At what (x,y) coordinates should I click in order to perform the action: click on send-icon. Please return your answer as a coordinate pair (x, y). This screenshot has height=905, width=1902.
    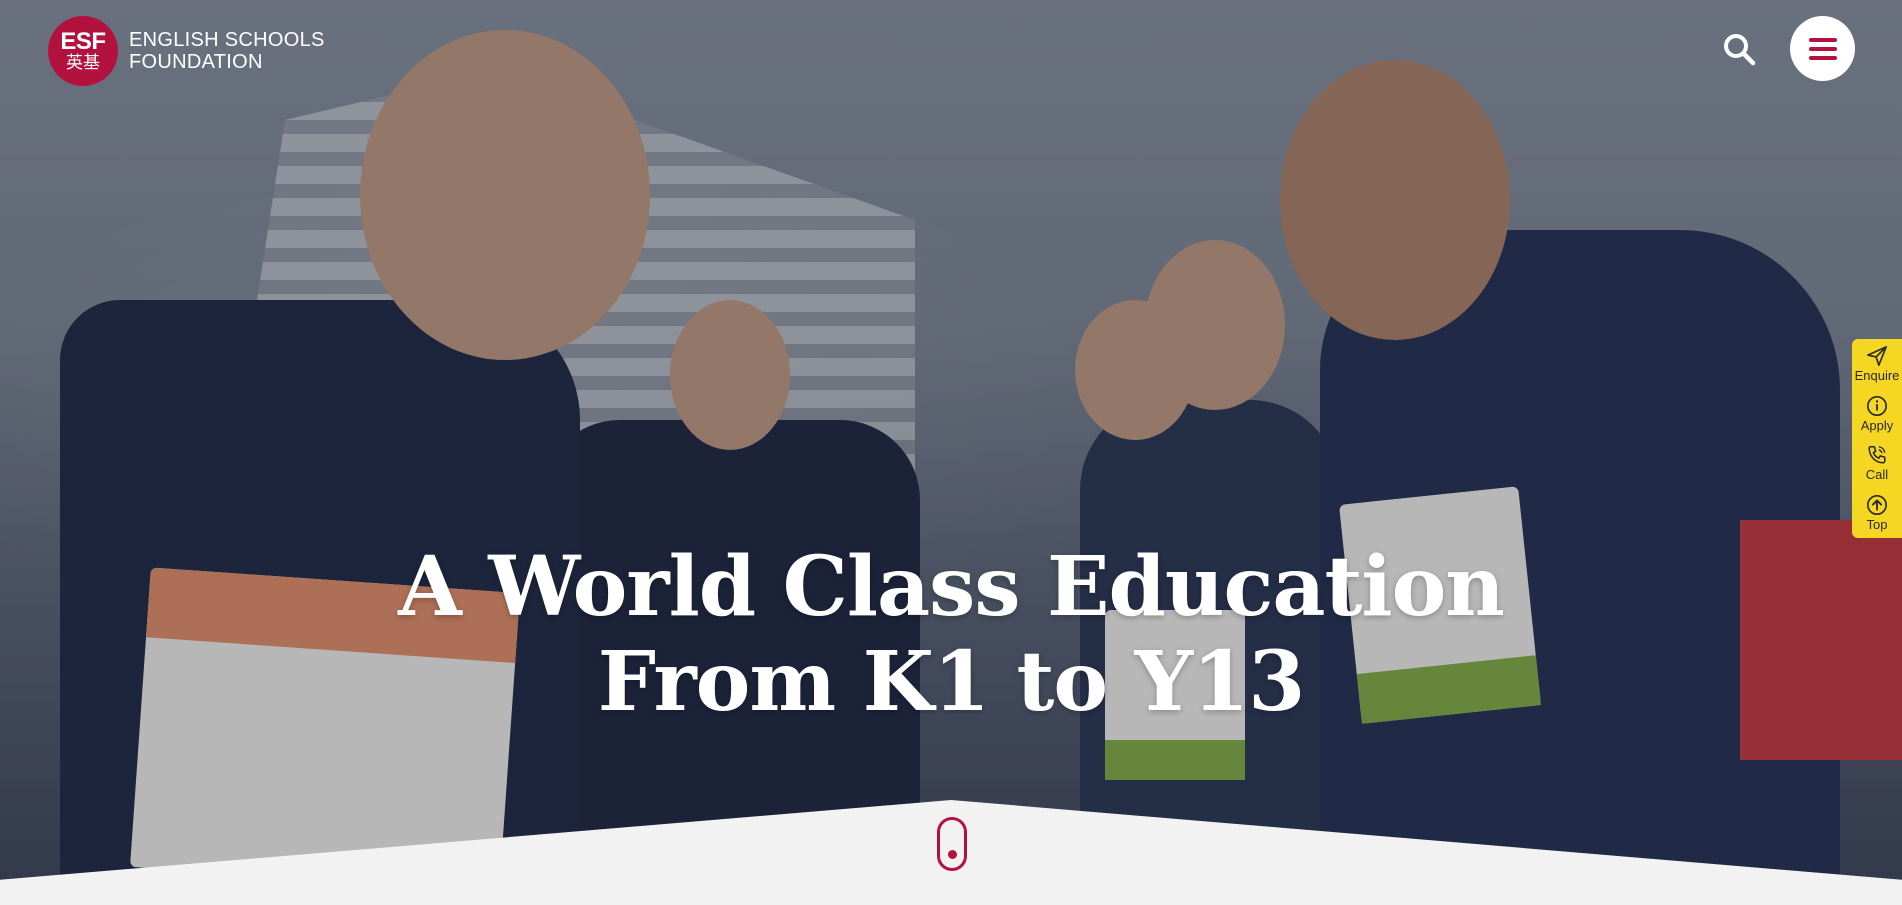
    Looking at the image, I should click on (1877, 355).